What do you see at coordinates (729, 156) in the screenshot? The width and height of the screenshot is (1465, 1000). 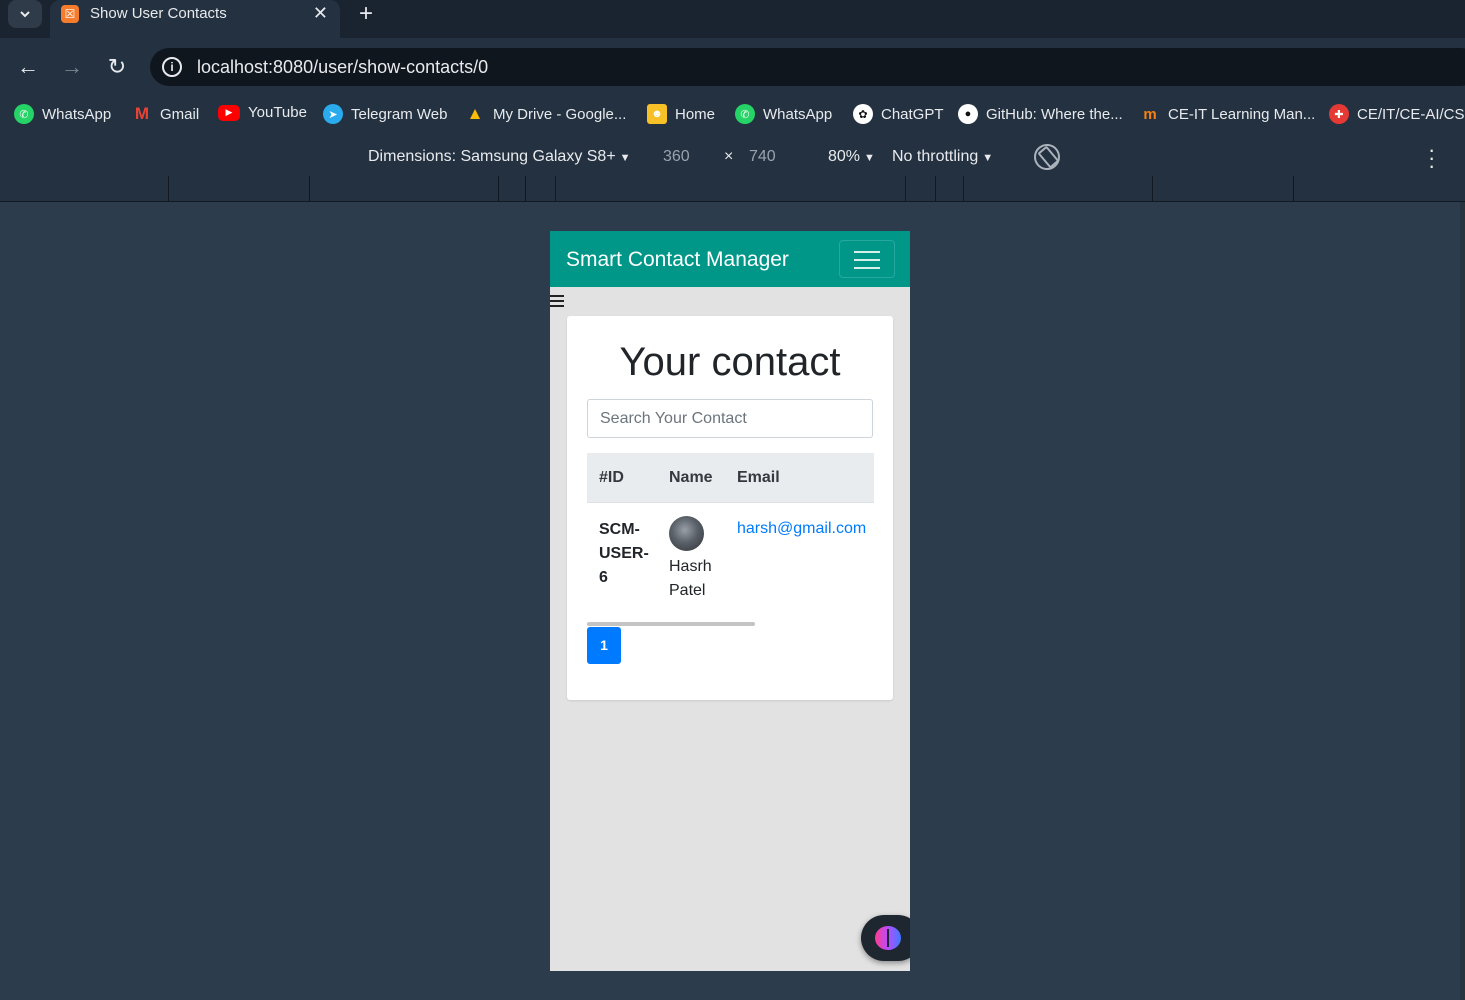 I see `times-sign: ×` at bounding box center [729, 156].